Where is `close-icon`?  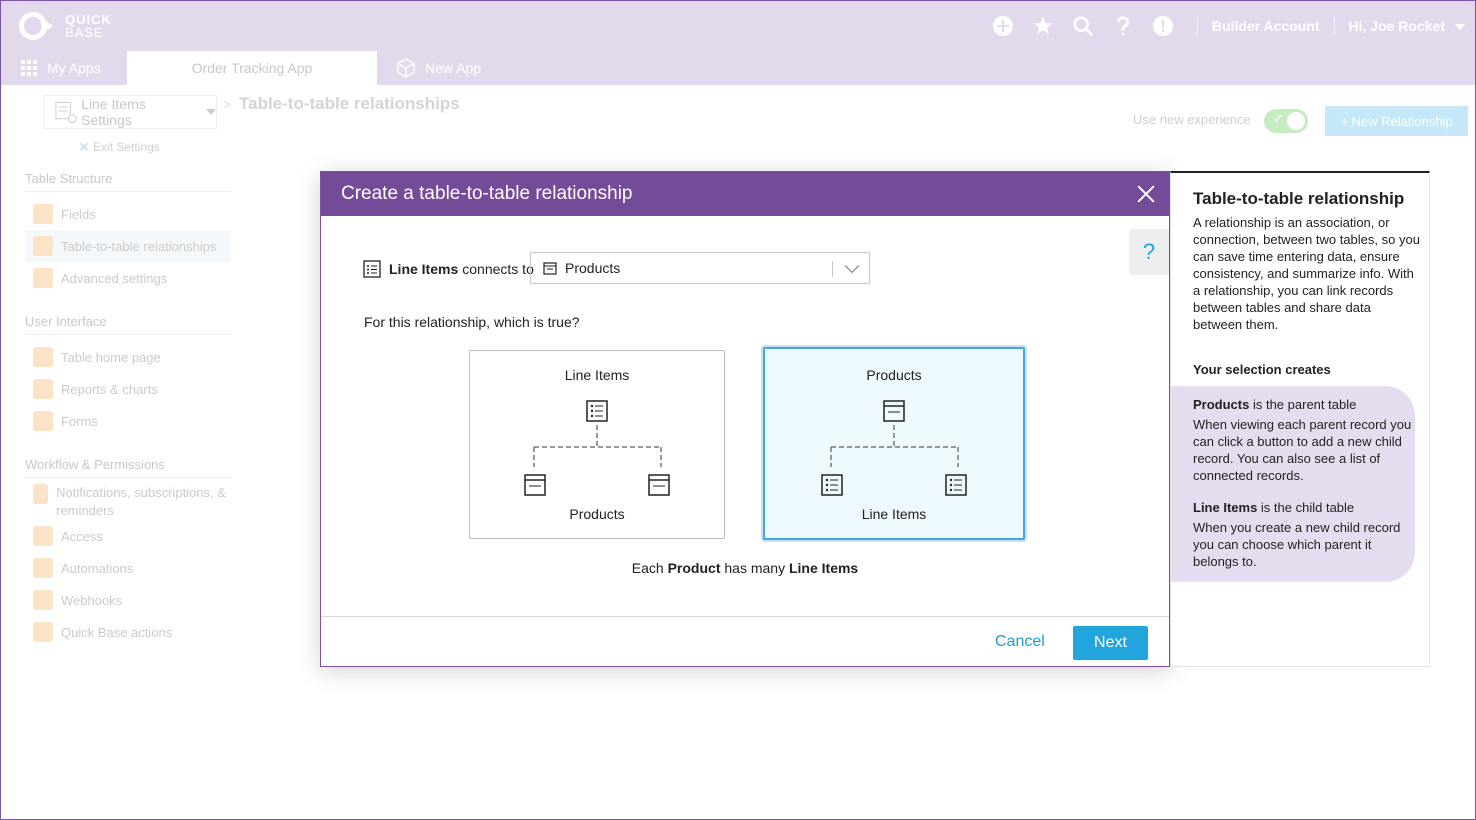 close-icon is located at coordinates (1146, 194).